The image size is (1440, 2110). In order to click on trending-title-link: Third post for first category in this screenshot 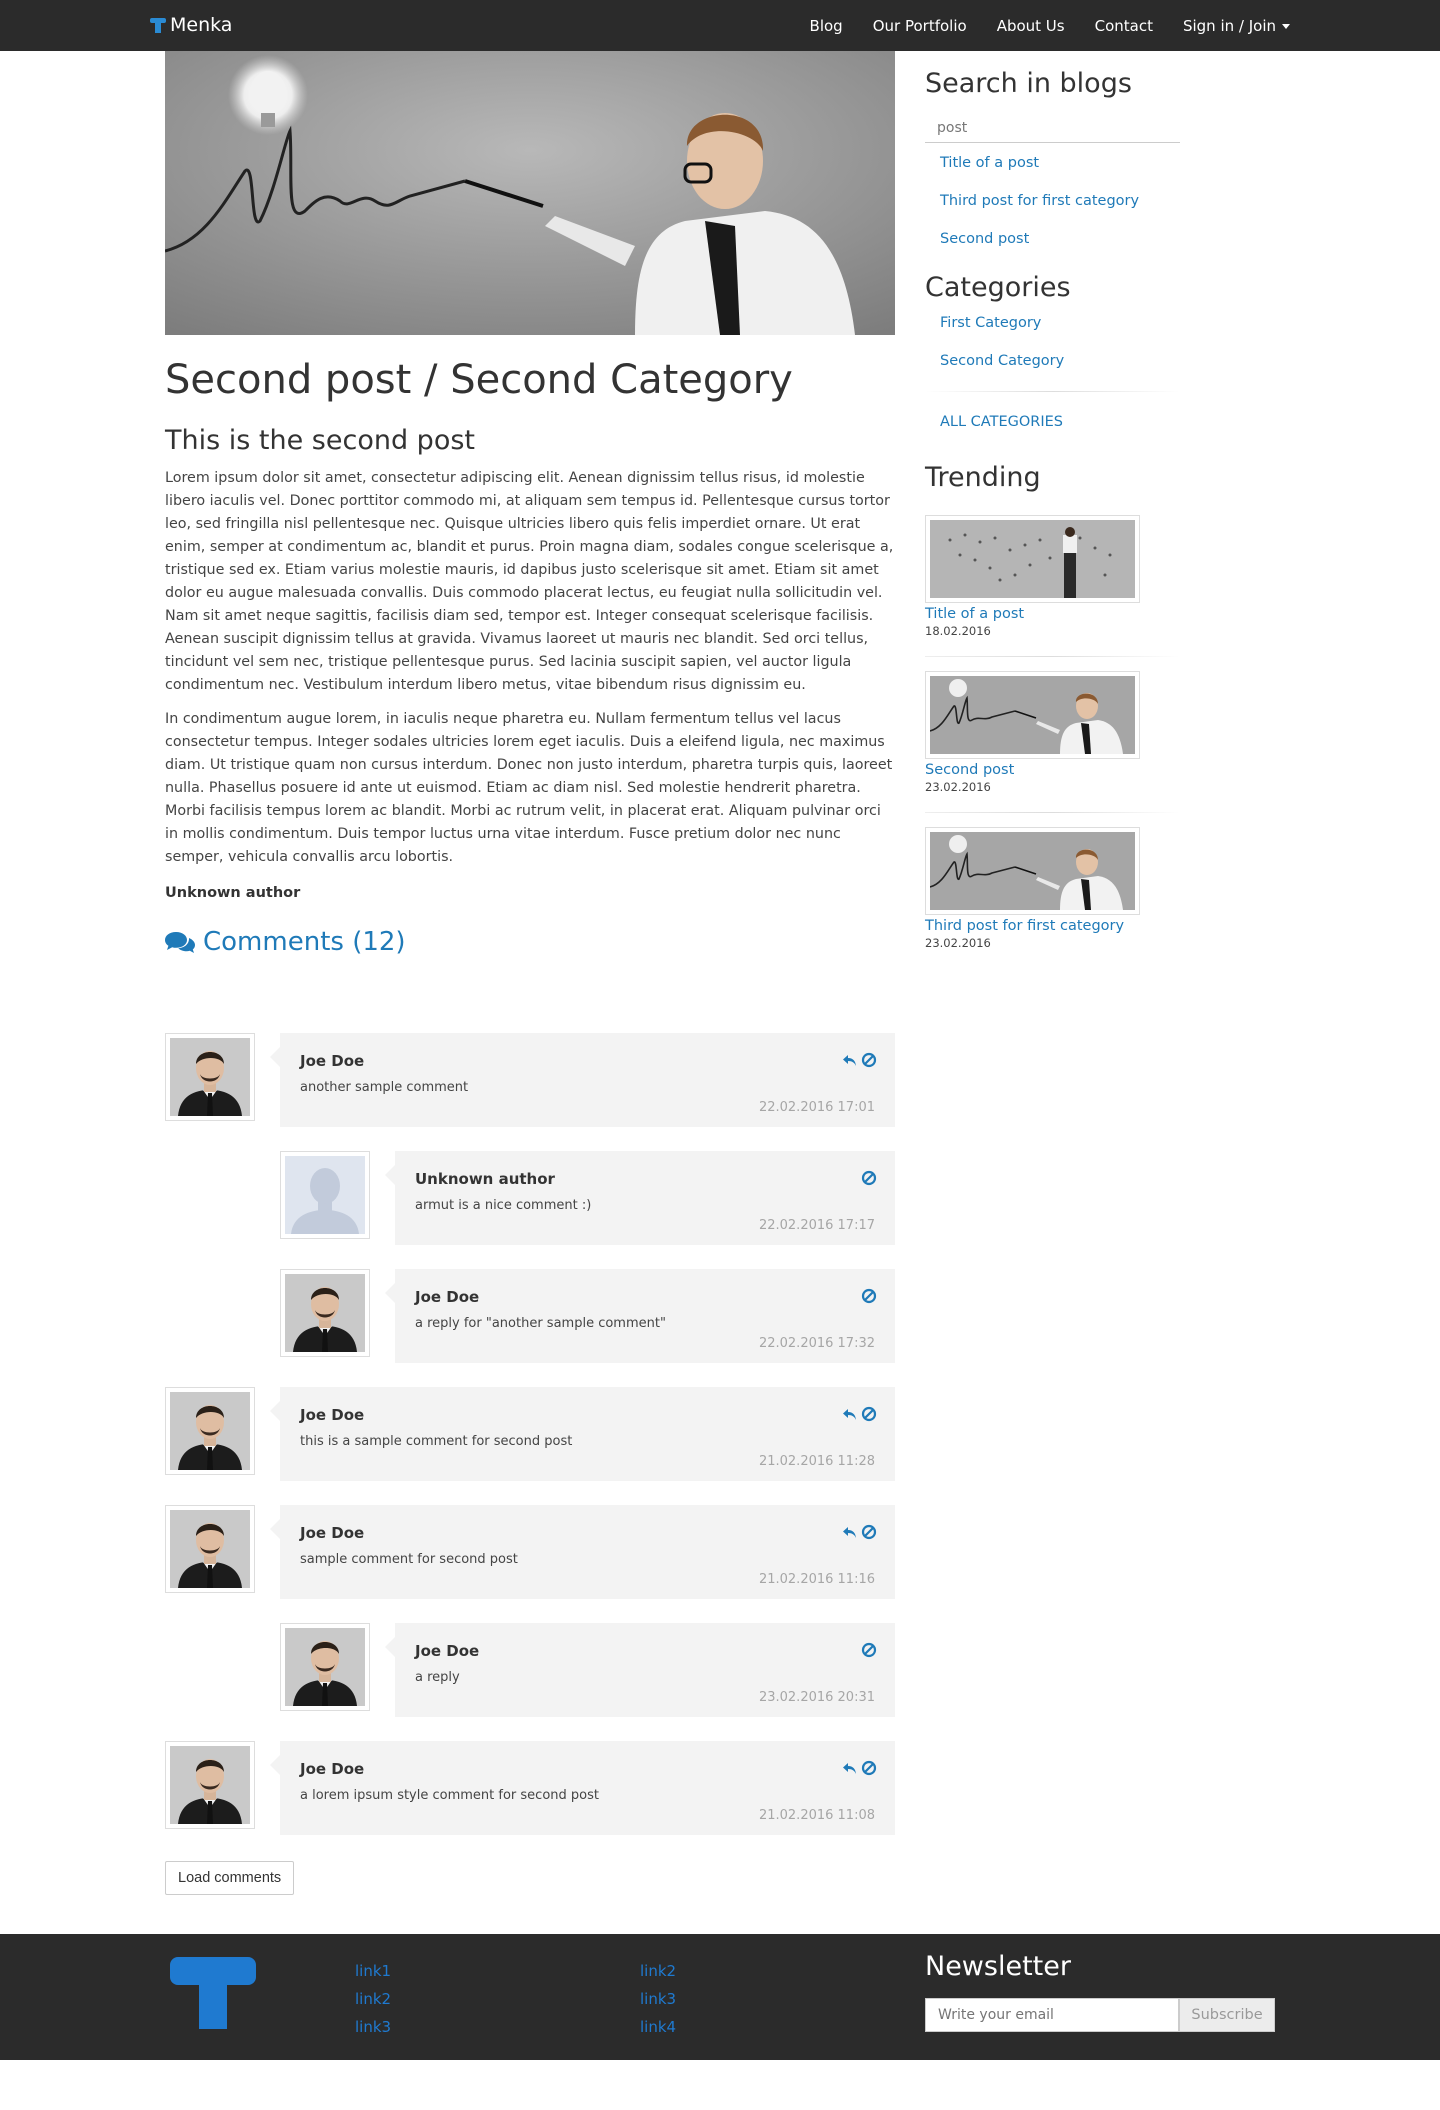, I will do `click(1052, 926)`.